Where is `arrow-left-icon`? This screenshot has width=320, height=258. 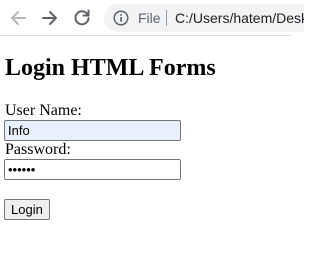 arrow-left-icon is located at coordinates (18, 18).